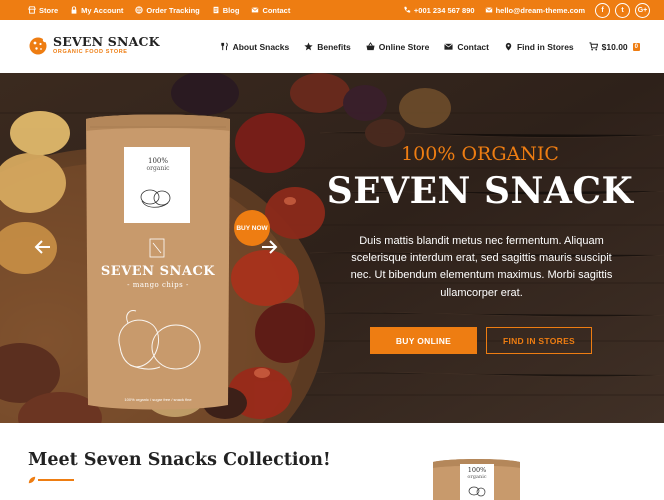 Image resolution: width=664 pixels, height=500 pixels. I want to click on buy-online-button: BUY ONLINE, so click(423, 340).